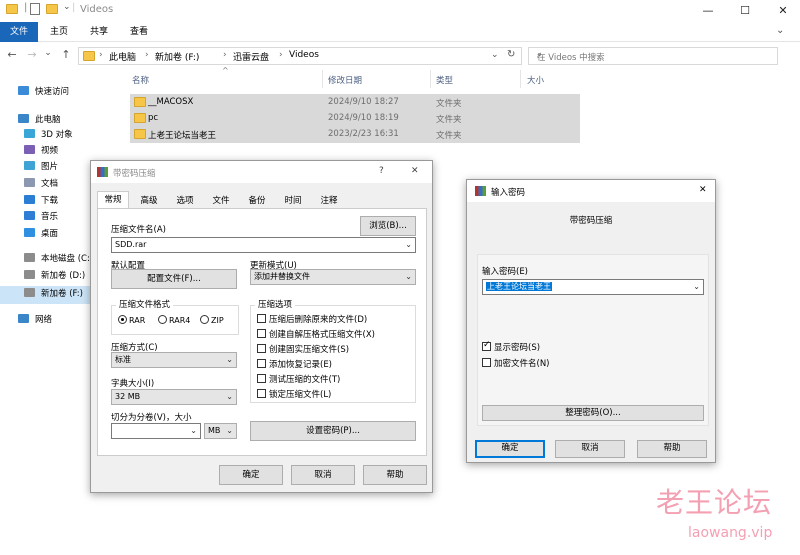 This screenshot has height=555, width=800. Describe the element at coordinates (294, 394) in the screenshot. I see `option-checkbox: 锁定压缩文件(L)` at that location.